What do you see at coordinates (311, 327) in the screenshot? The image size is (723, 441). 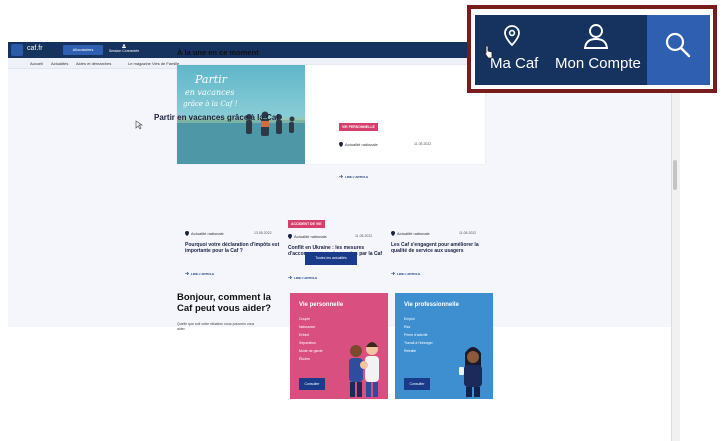 I see `card-link: Naissance` at bounding box center [311, 327].